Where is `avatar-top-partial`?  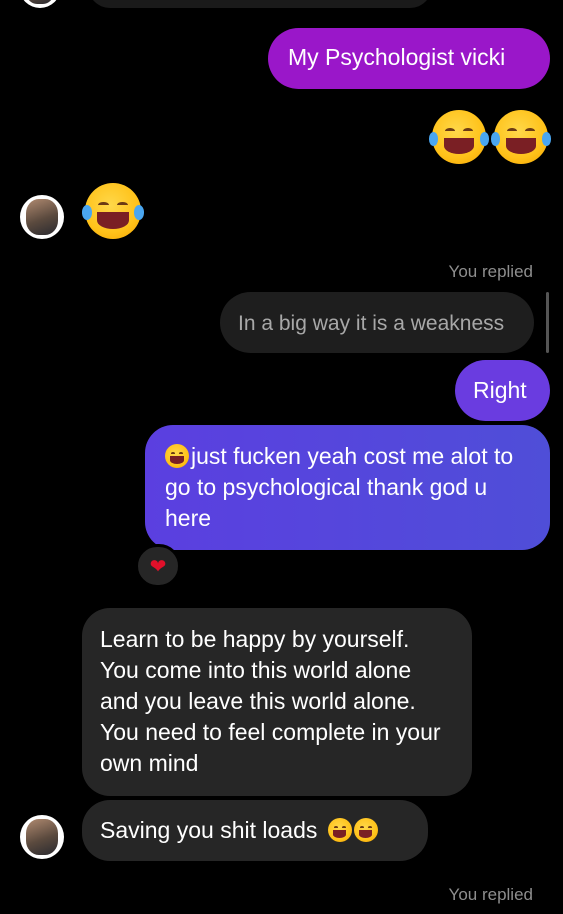 avatar-top-partial is located at coordinates (40, 4).